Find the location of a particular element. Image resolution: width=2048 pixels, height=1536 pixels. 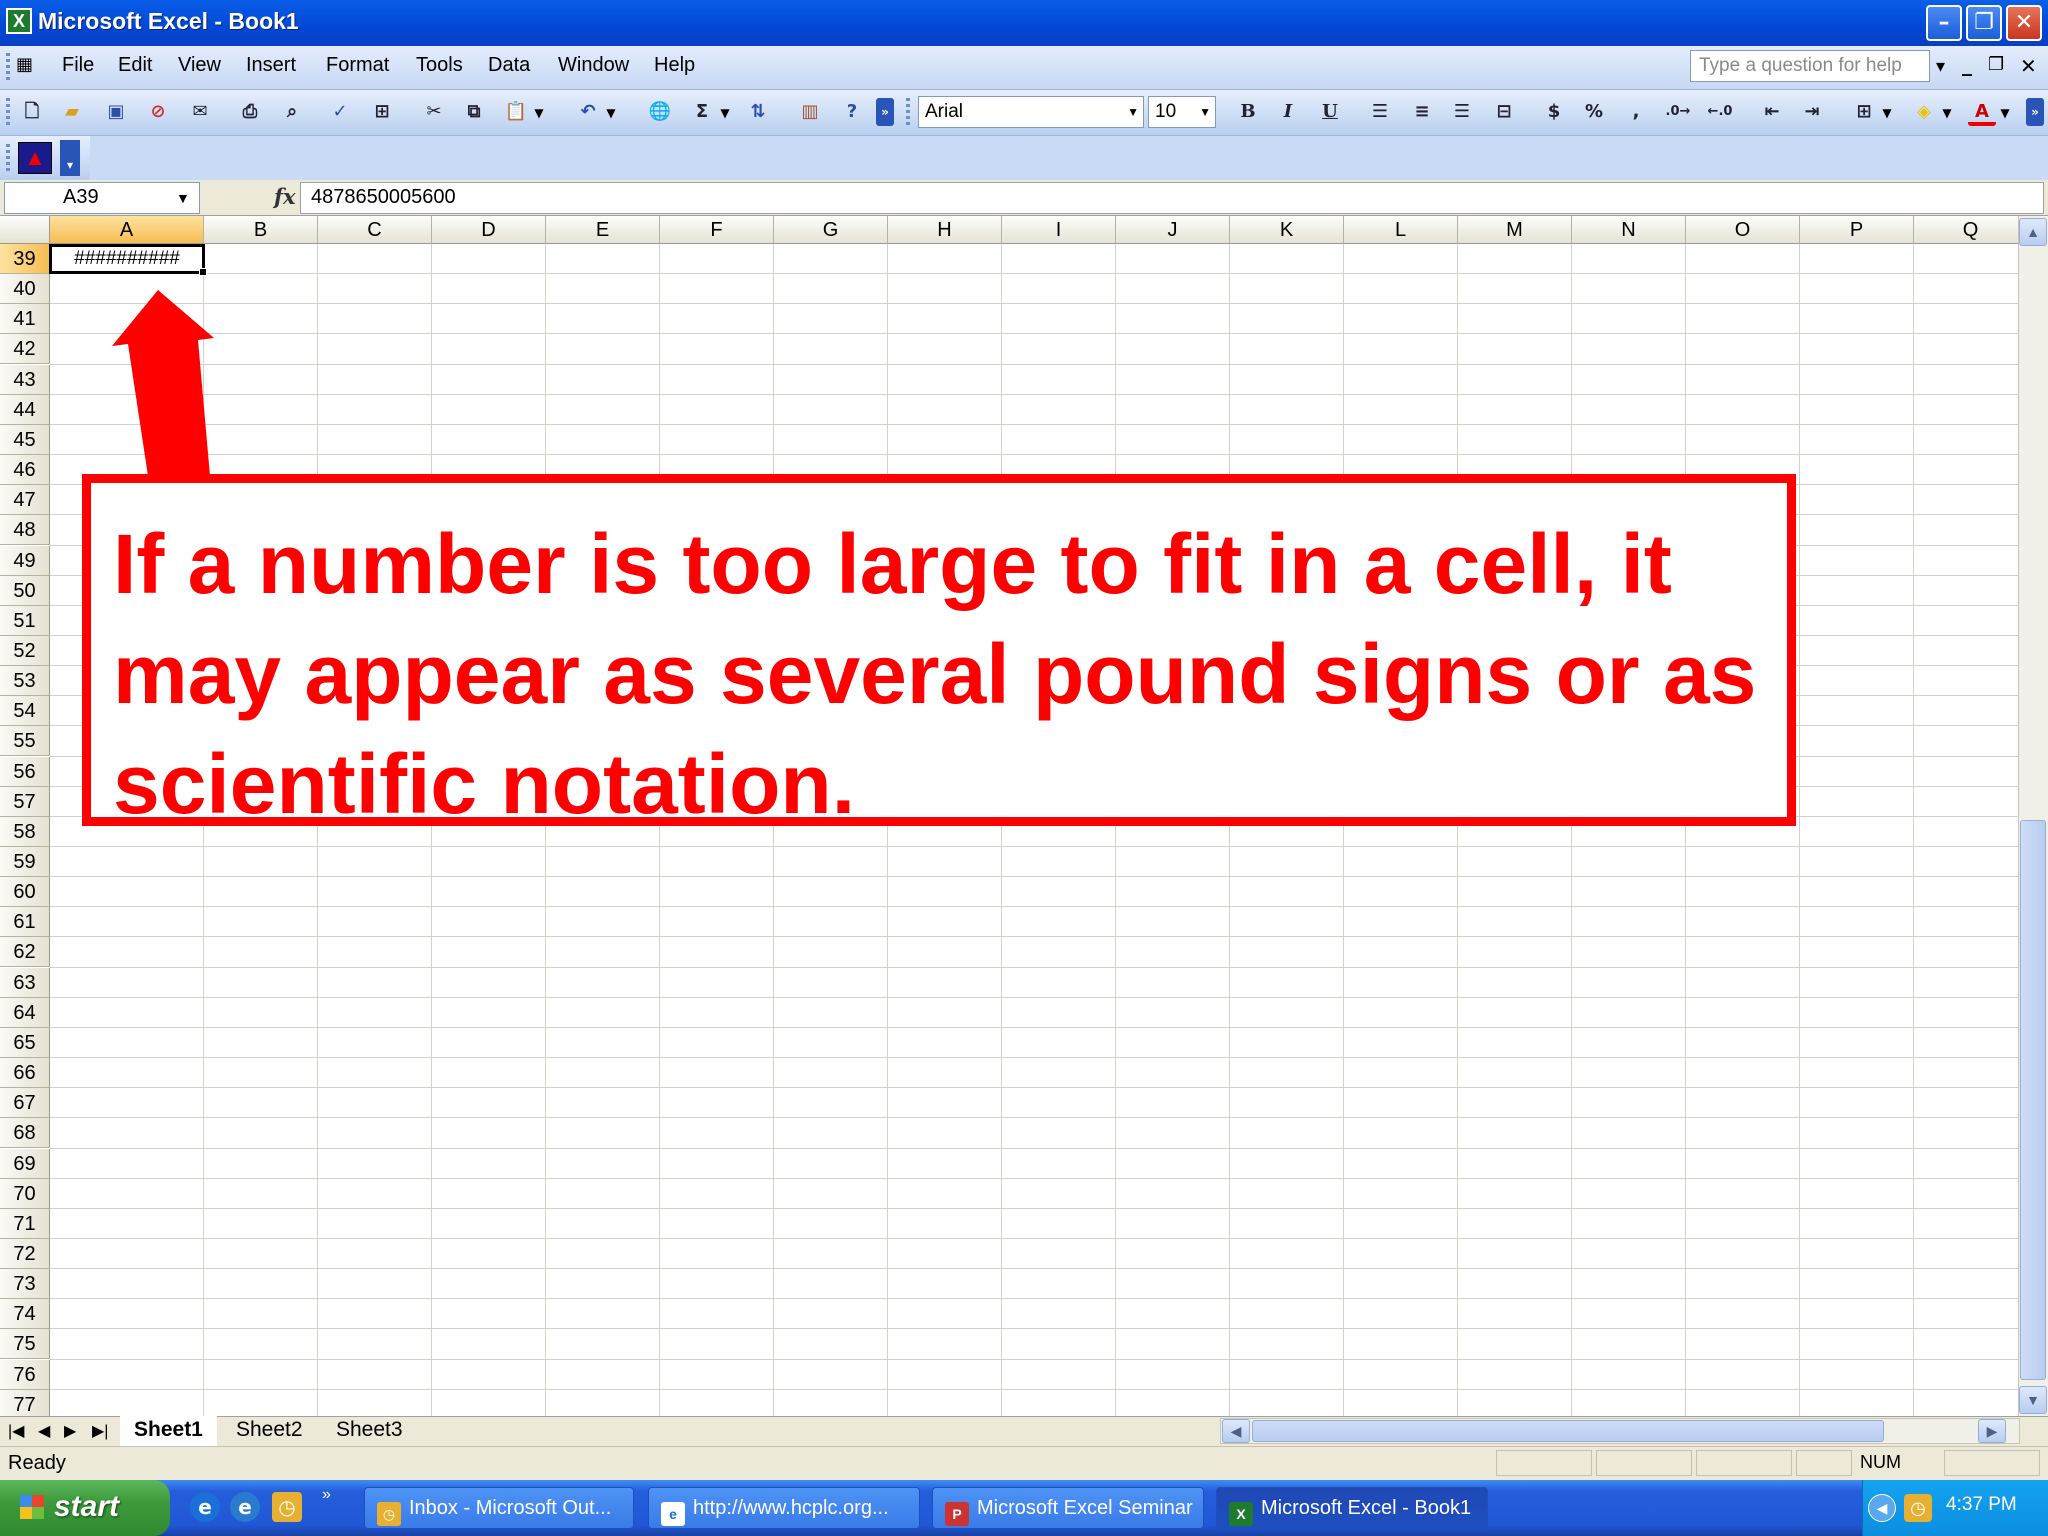

align-right-icon: ☰ is located at coordinates (1462, 112).